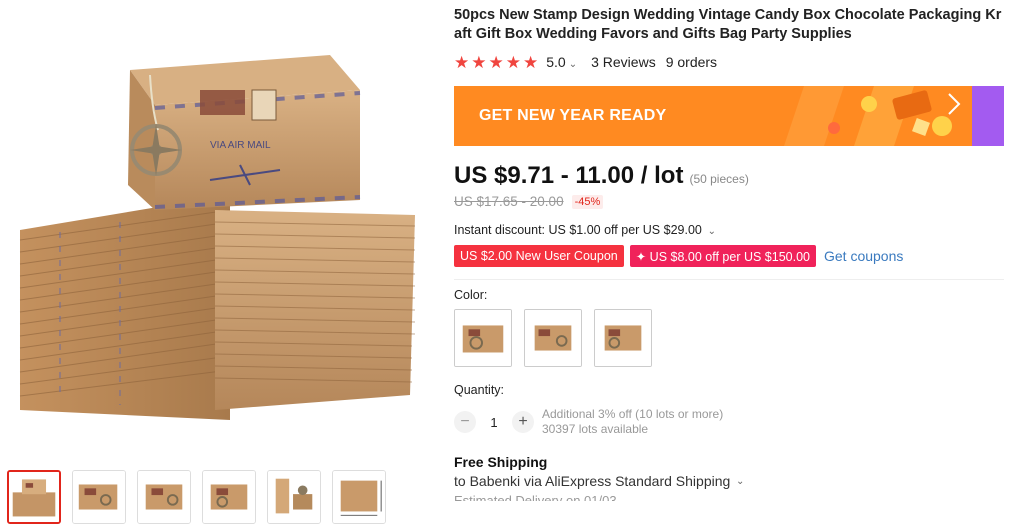 The height and width of the screenshot is (532, 1017). Describe the element at coordinates (722, 256) in the screenshot. I see `store-coupon: ✦ US $8.00 off per US $150.00` at that location.